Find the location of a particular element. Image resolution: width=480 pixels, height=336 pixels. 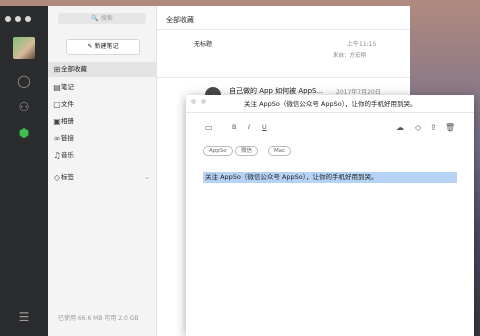

nav-item-tags: ◇ 标签 ⌄ is located at coordinates (102, 177).